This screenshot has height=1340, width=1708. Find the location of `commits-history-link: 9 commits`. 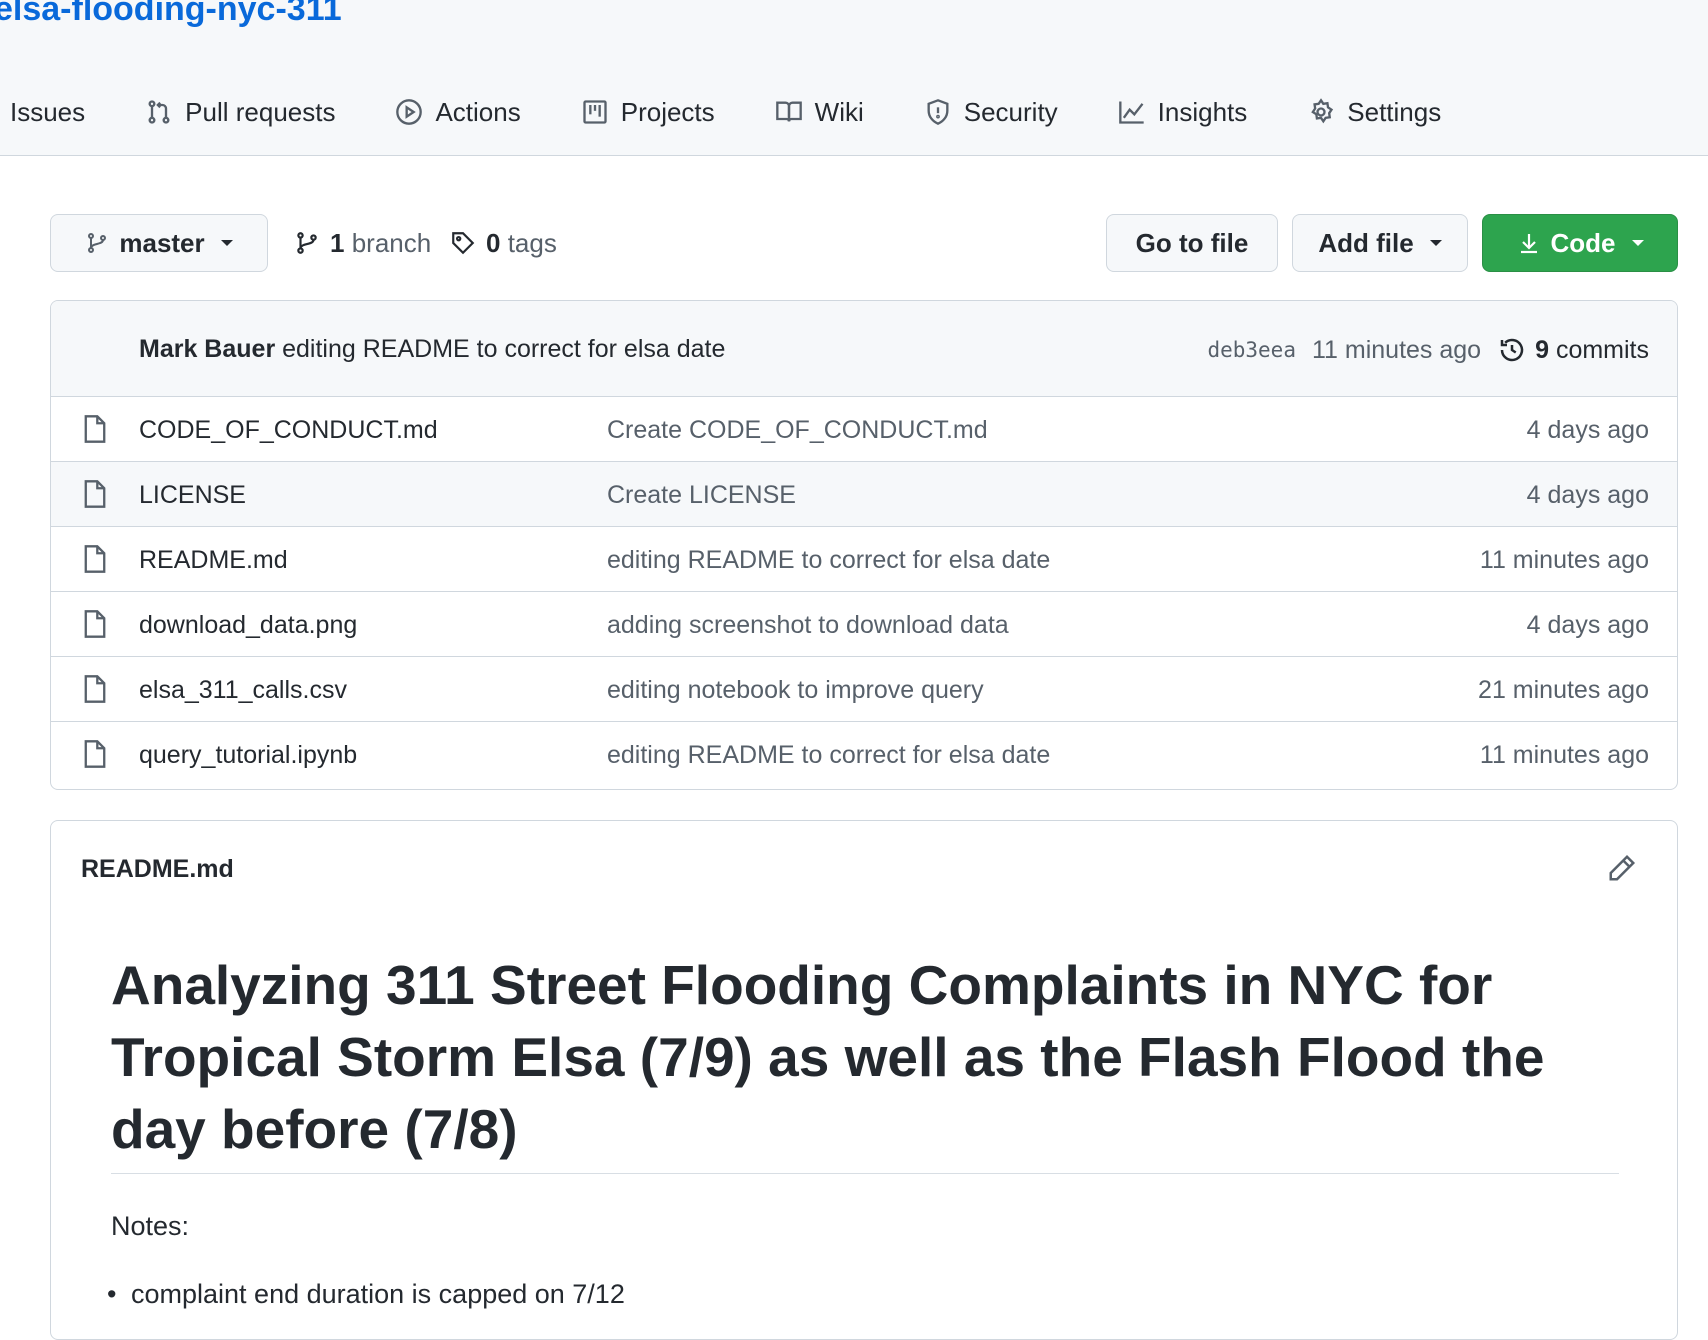

commits-history-link: 9 commits is located at coordinates (1573, 350).